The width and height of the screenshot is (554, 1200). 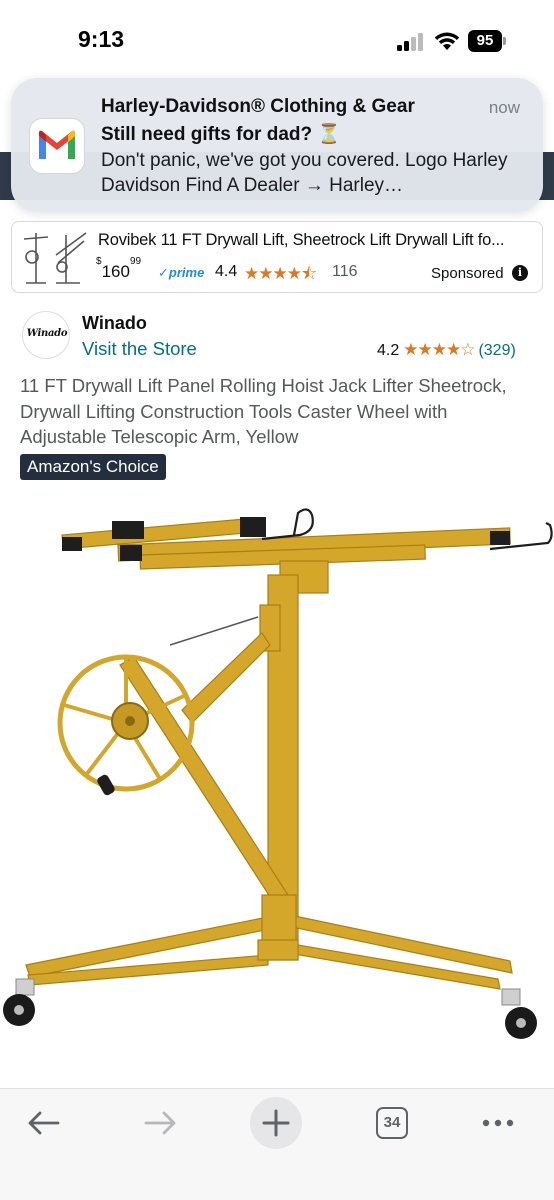 I want to click on visit-store-link: Visit the Store, so click(x=139, y=349).